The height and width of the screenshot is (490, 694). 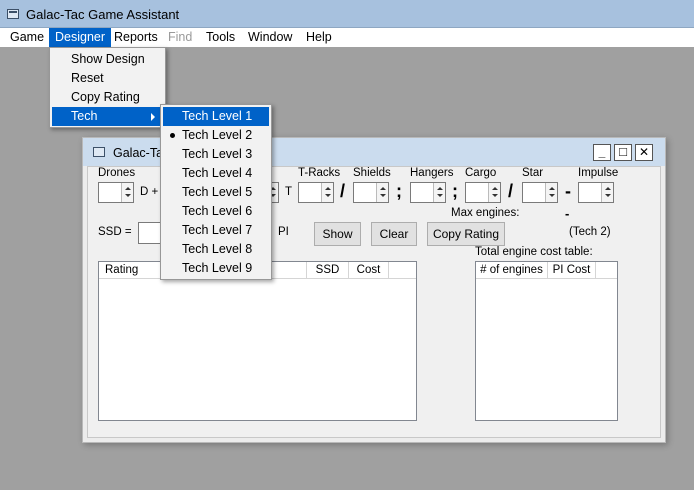 What do you see at coordinates (540, 192) in the screenshot?
I see `star-spinner` at bounding box center [540, 192].